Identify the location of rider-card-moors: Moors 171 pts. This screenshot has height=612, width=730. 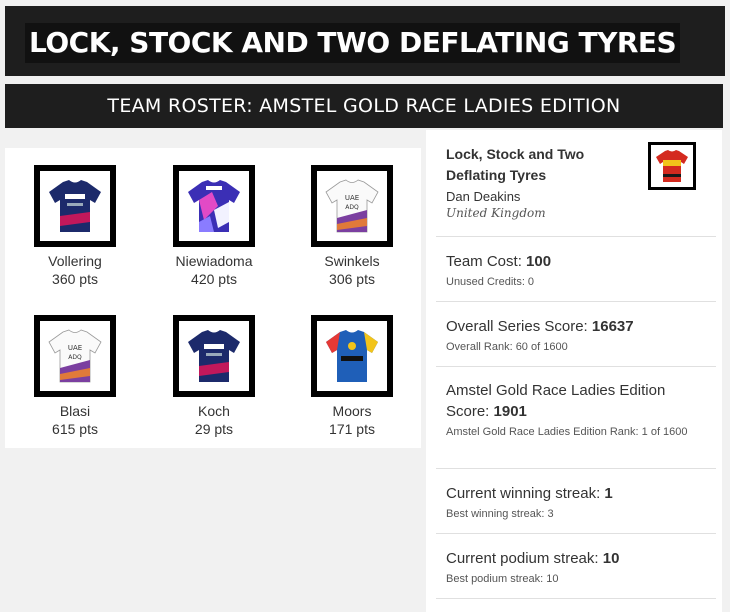
(352, 376).